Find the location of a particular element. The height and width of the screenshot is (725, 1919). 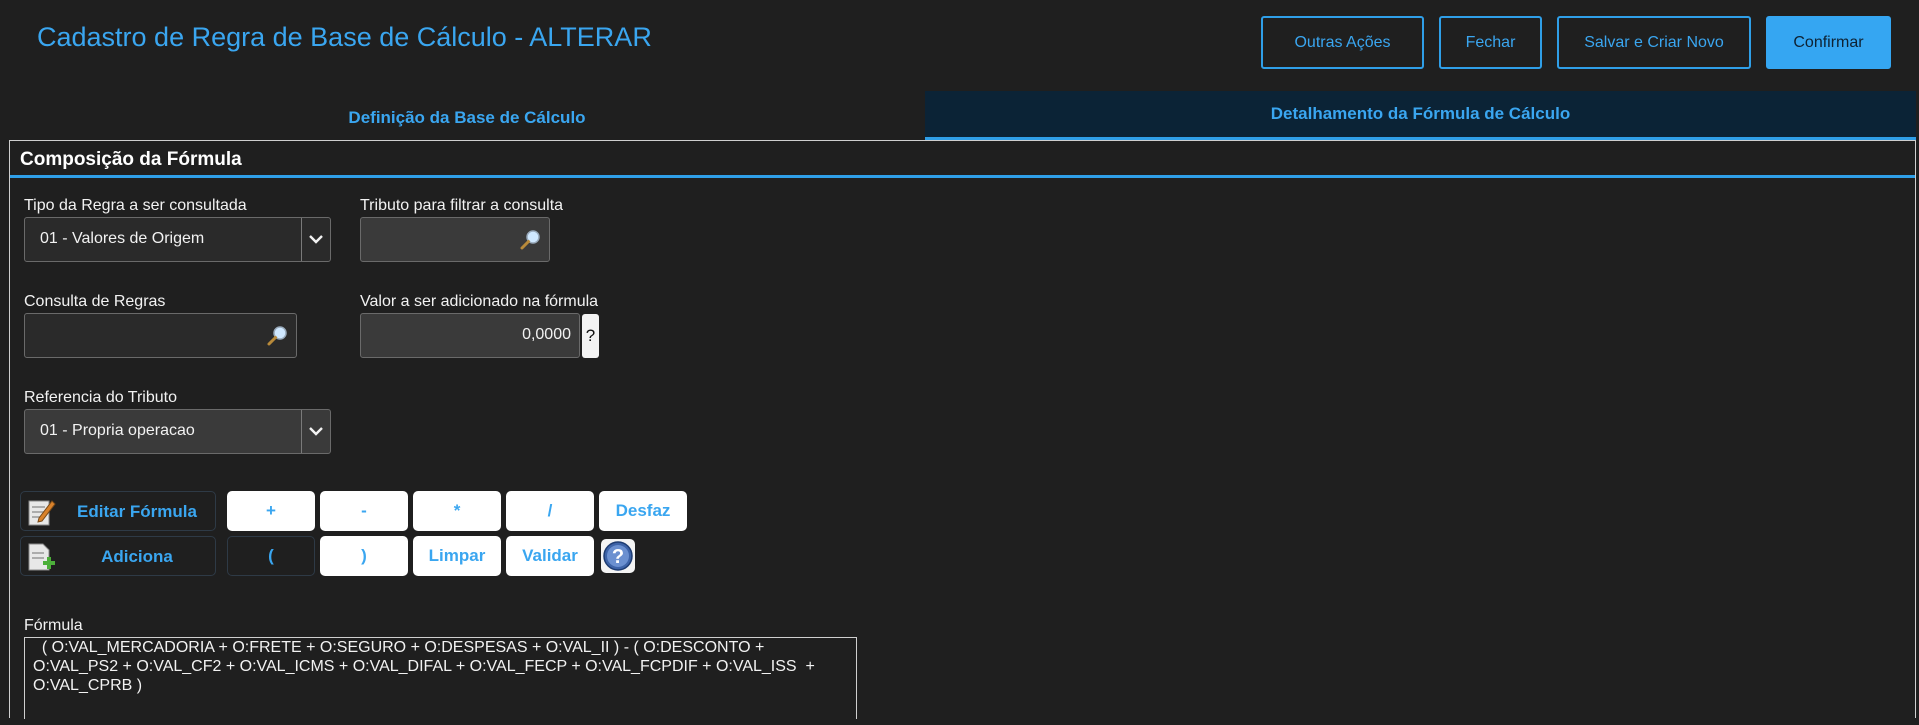

valor-adicionado-input: 0,0000 is located at coordinates (470, 335).